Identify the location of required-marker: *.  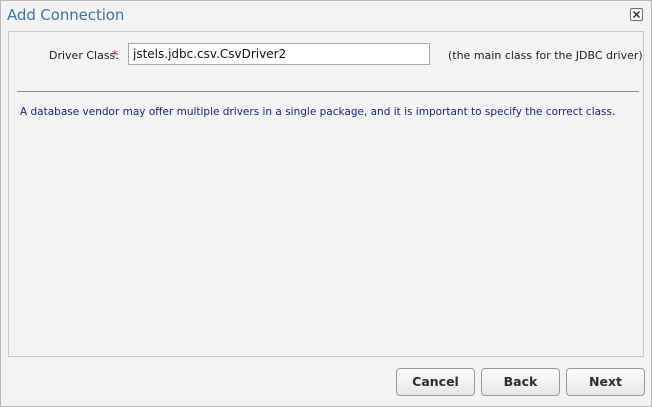
(115, 55).